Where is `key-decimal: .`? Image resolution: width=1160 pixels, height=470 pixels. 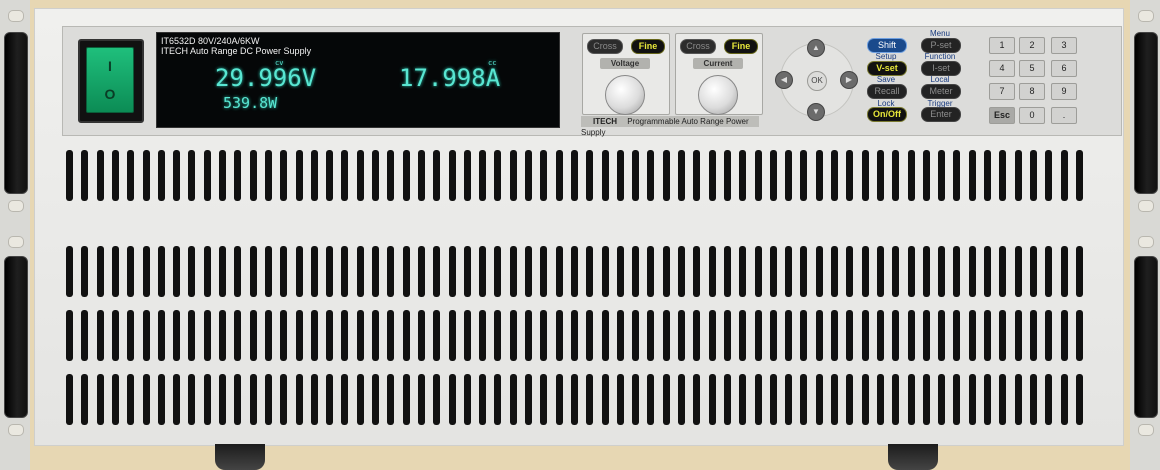
key-decimal: . is located at coordinates (1064, 115).